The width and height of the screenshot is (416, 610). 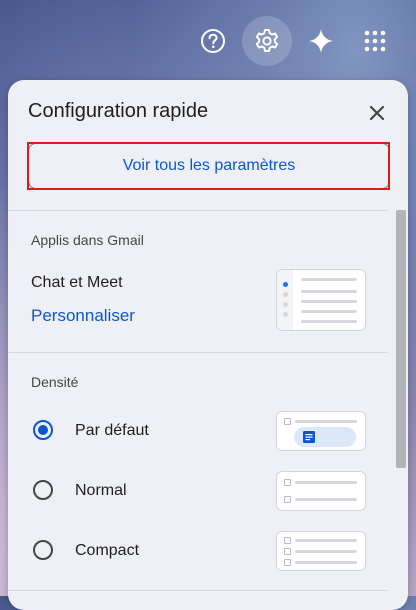 What do you see at coordinates (87, 240) in the screenshot?
I see `apps-section-heading: Applis dans Gmail` at bounding box center [87, 240].